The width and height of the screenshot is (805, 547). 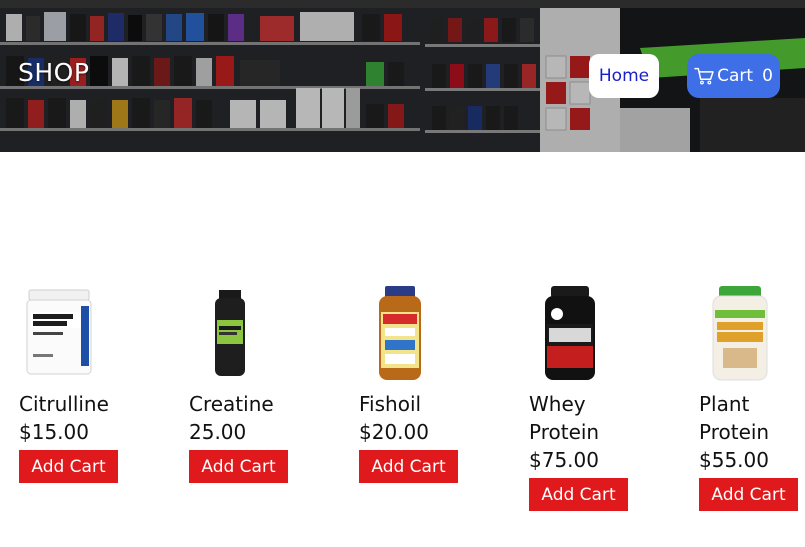 I want to click on home-button: Home, so click(x=624, y=76).